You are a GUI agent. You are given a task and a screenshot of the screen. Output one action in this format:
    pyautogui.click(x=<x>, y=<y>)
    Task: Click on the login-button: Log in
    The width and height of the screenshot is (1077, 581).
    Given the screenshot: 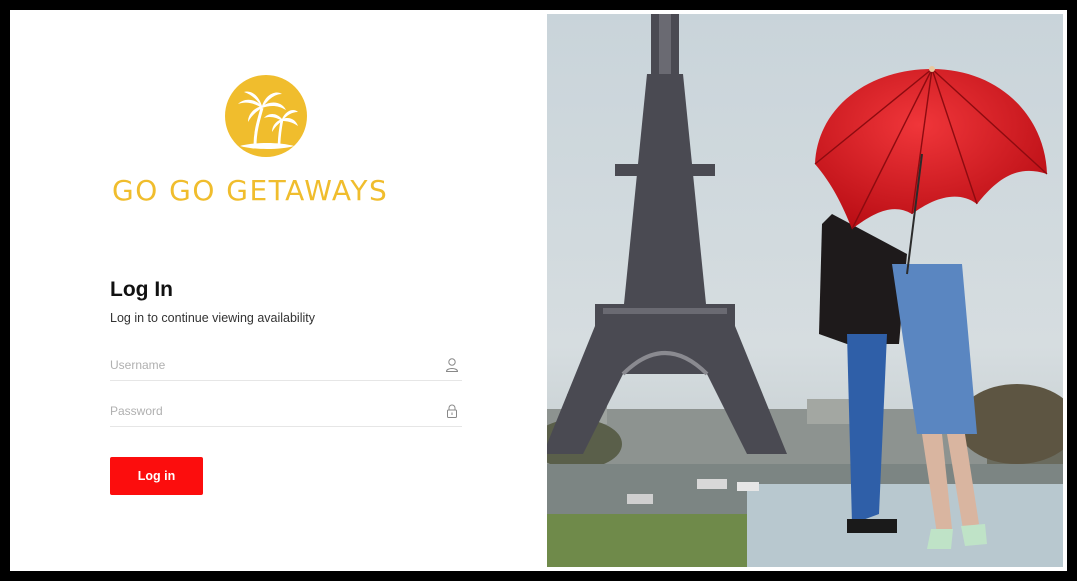 What is the action you would take?
    pyautogui.click(x=156, y=476)
    